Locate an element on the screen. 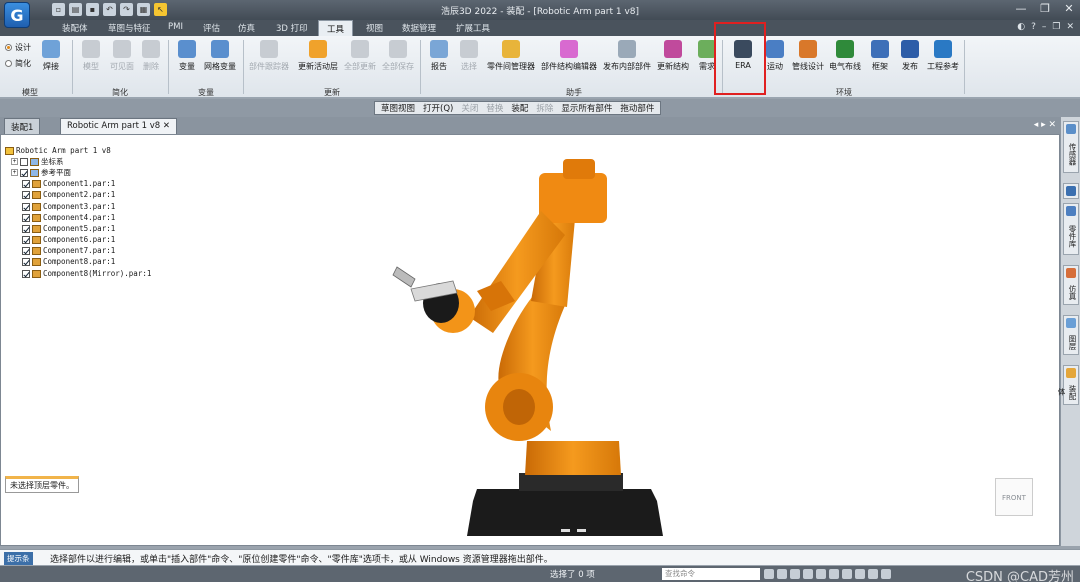  frame-button: 框架 is located at coordinates (880, 56).